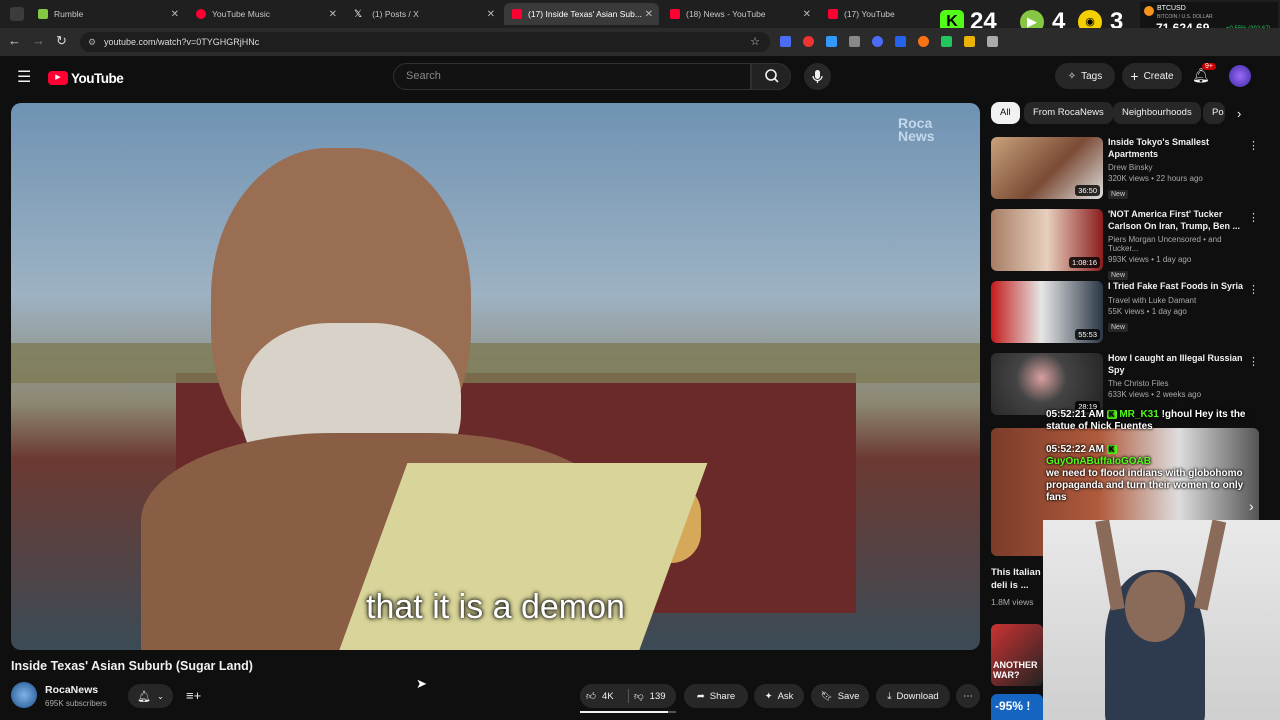 The image size is (1280, 720). Describe the element at coordinates (1209, 66) in the screenshot. I see `notification-badge: 9+` at that location.